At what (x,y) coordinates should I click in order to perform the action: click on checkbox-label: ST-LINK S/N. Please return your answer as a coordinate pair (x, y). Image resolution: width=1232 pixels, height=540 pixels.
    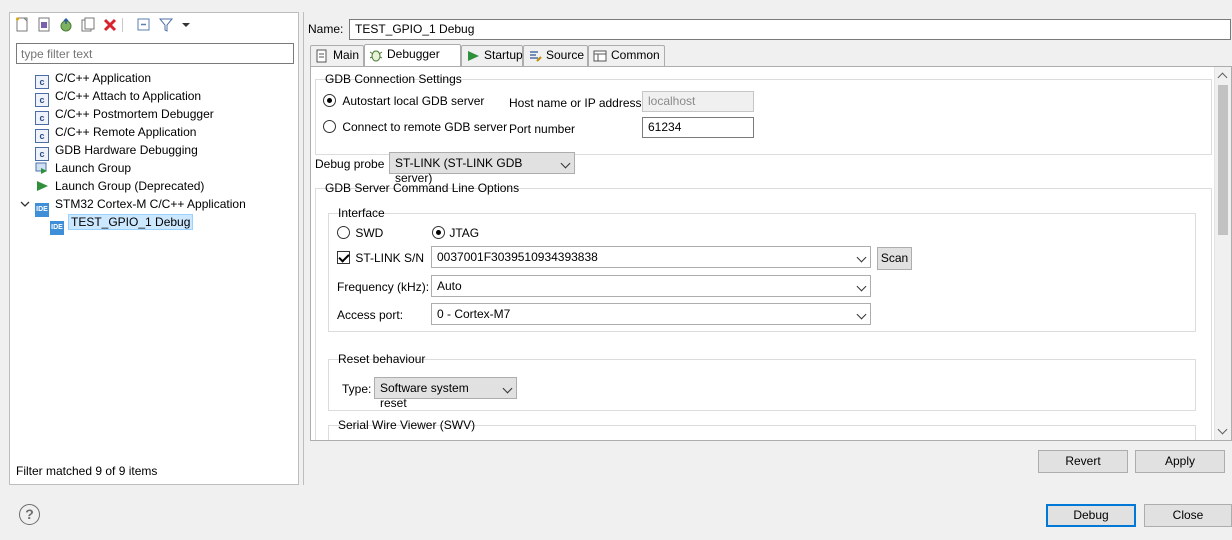
    Looking at the image, I should click on (390, 258).